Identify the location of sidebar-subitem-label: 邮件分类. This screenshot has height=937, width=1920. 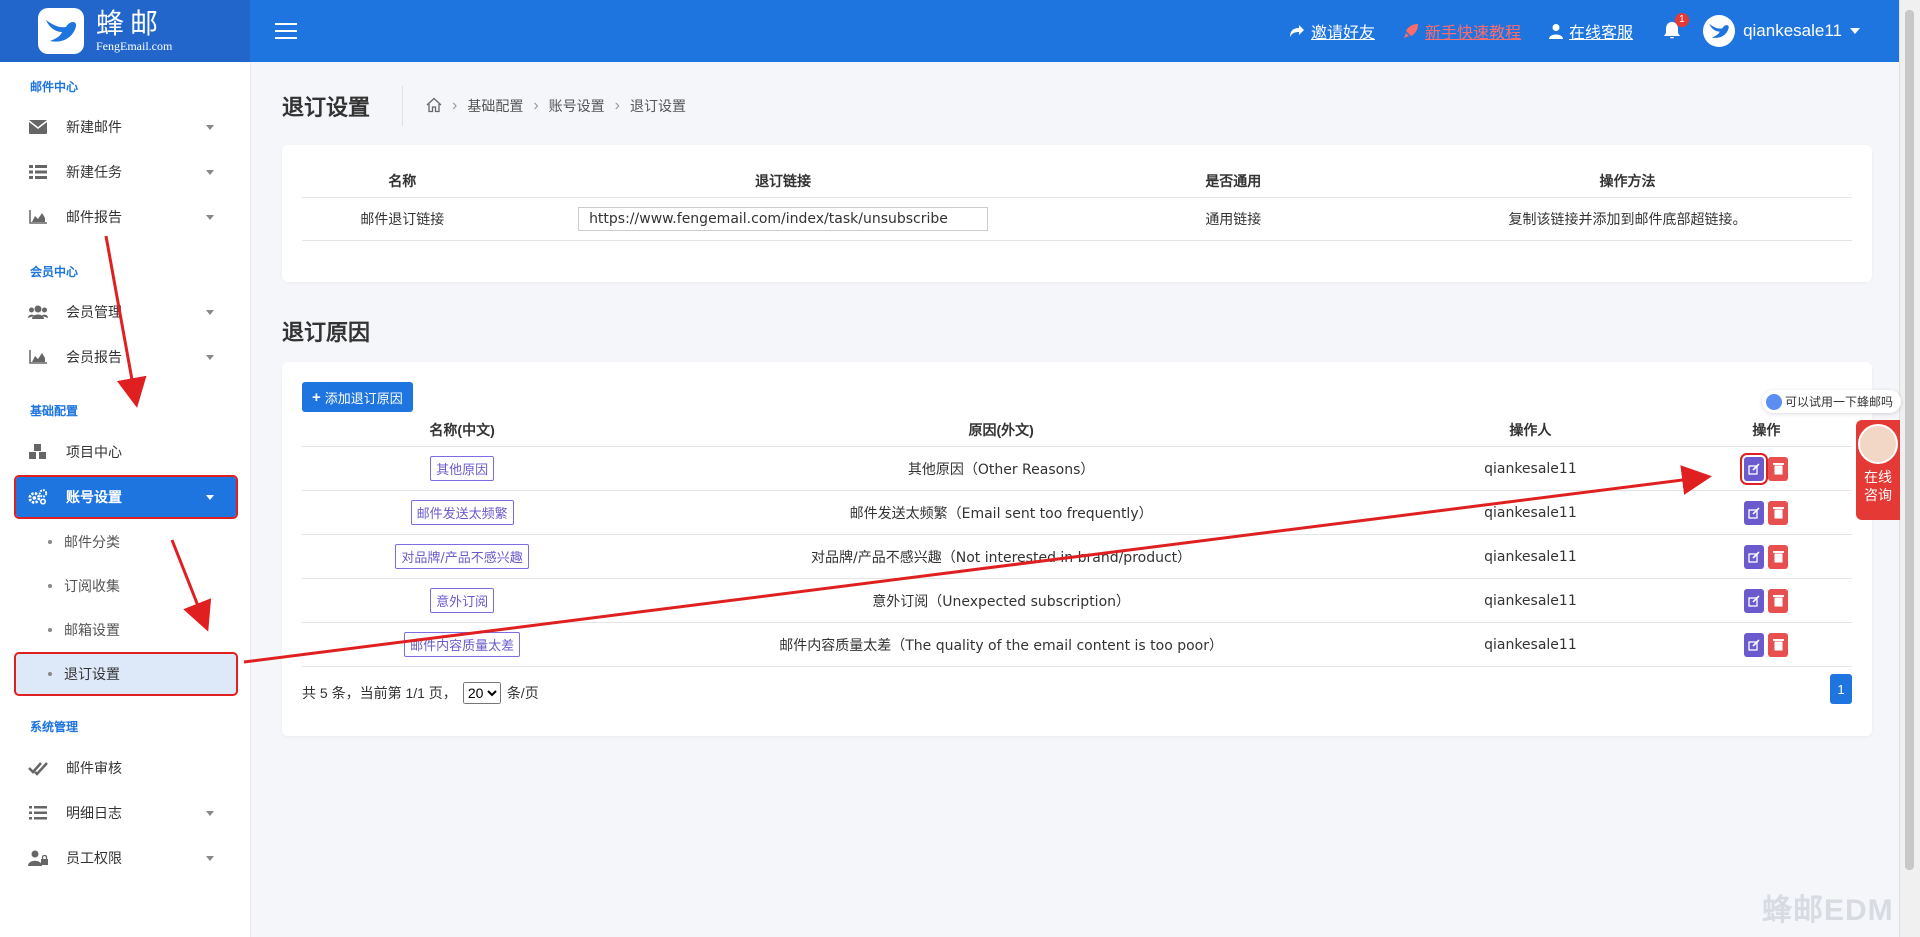
(92, 542).